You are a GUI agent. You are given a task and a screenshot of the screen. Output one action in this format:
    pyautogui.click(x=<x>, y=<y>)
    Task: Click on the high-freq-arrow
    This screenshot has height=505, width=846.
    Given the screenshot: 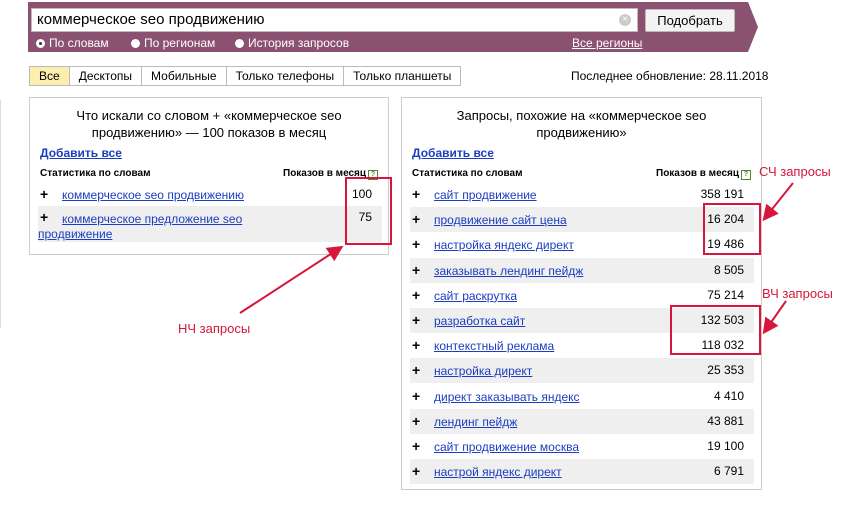 What is the action you would take?
    pyautogui.click(x=774, y=317)
    